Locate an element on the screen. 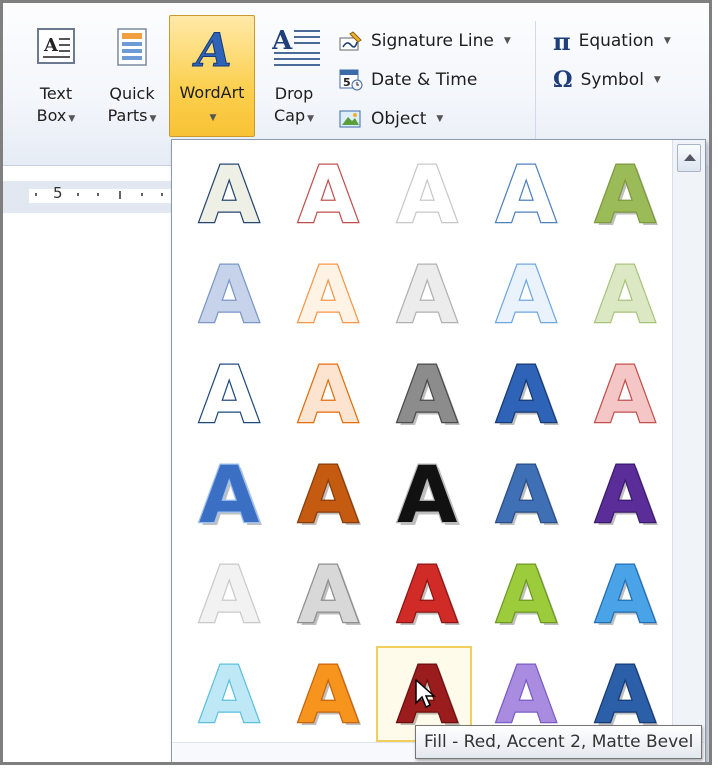 This screenshot has width=718, height=769. wordart-style-22: AA is located at coordinates (325, 595).